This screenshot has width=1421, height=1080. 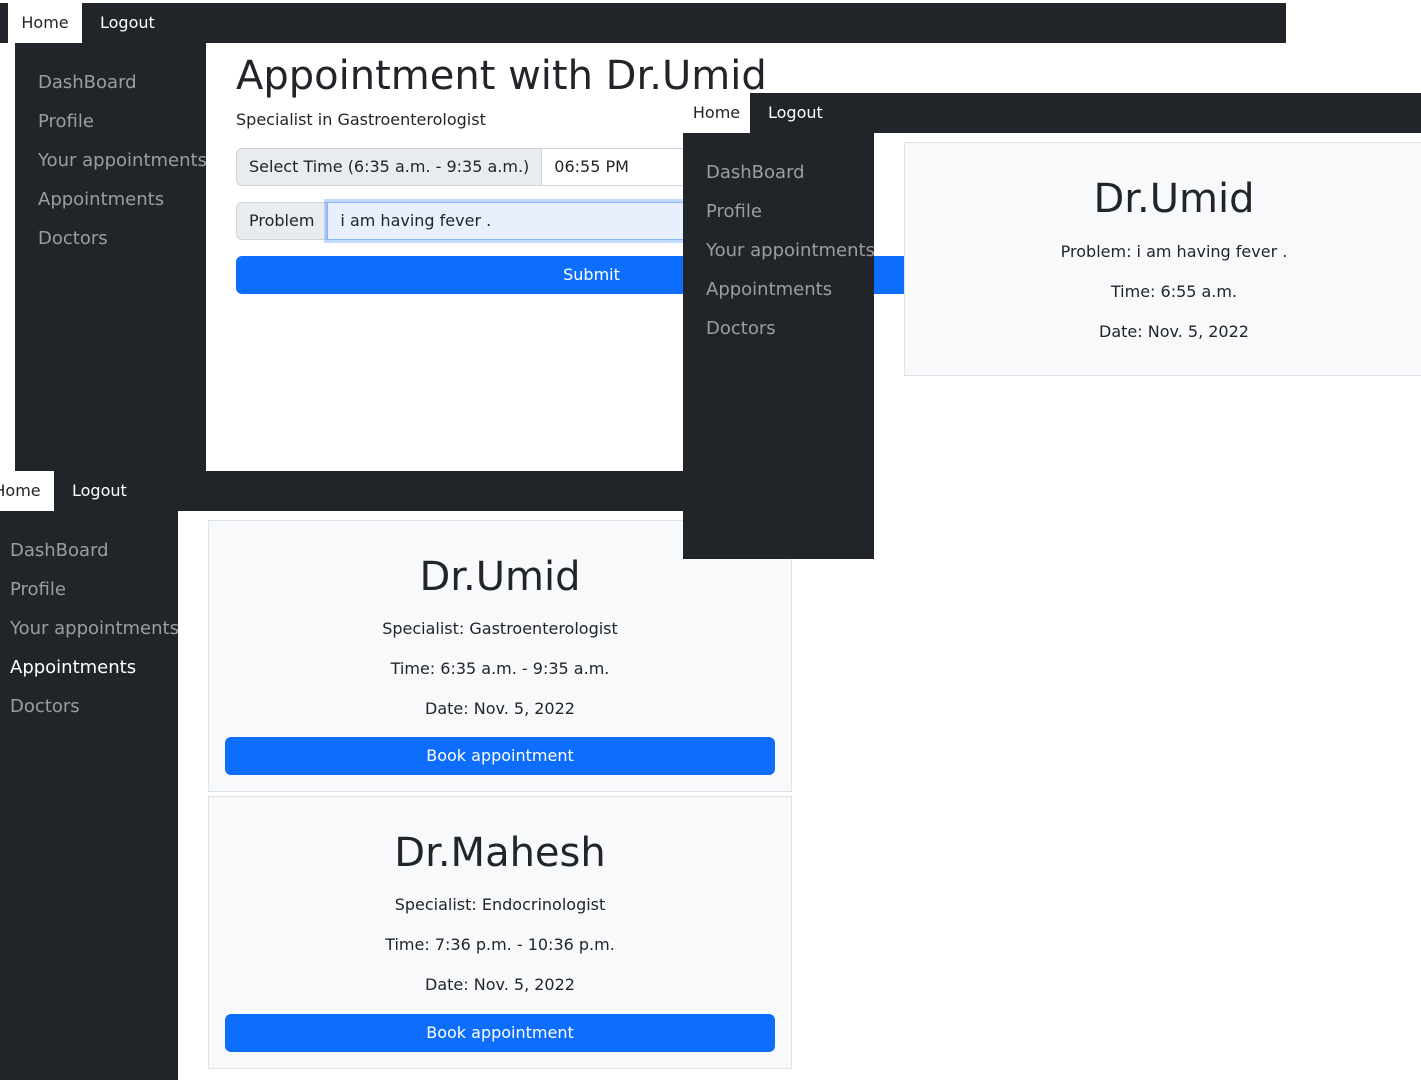 What do you see at coordinates (619, 167) in the screenshot?
I see `time-input: 06:55 PM` at bounding box center [619, 167].